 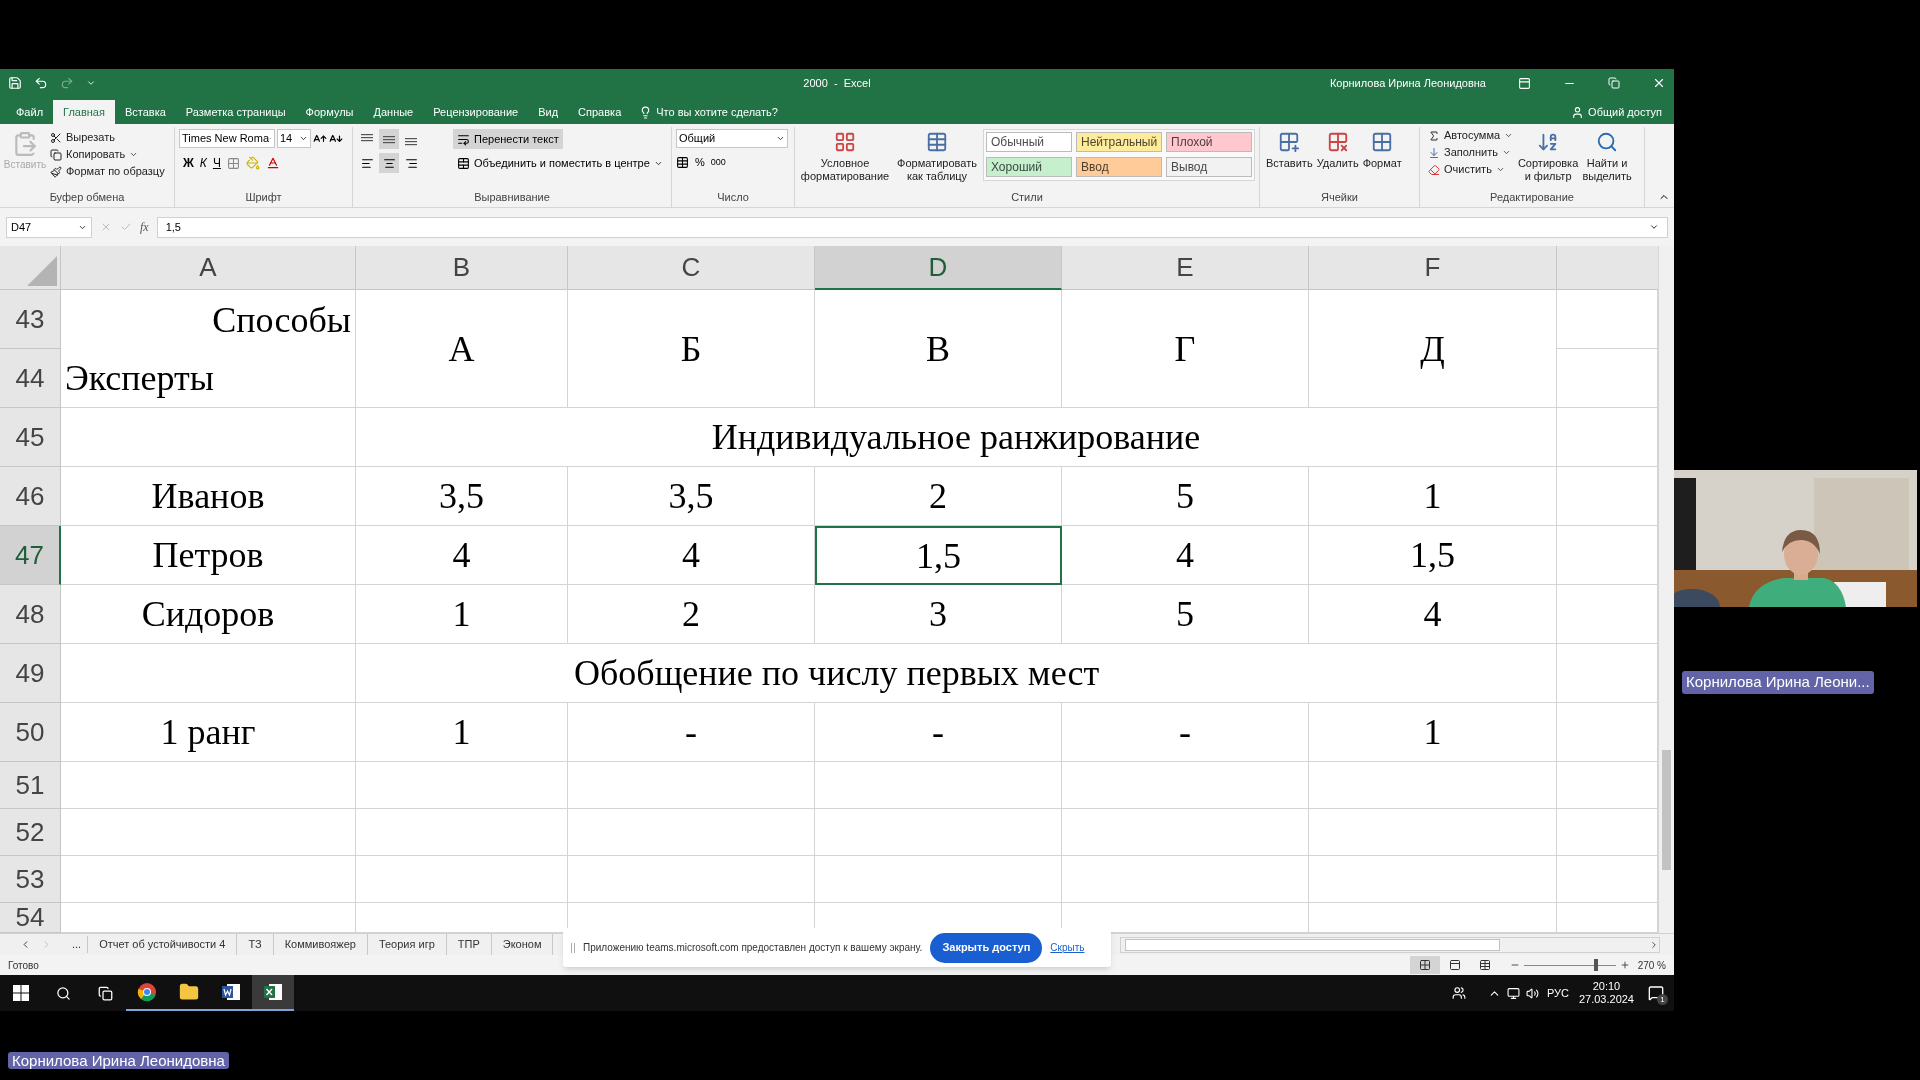 I want to click on row-number: 44, so click(x=30, y=378).